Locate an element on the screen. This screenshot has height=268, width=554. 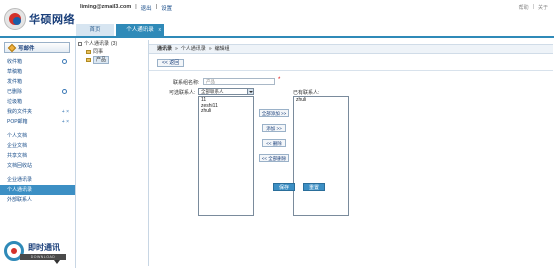
sidebar-item-external-contacts: 外部联系人 is located at coordinates (37, 200).